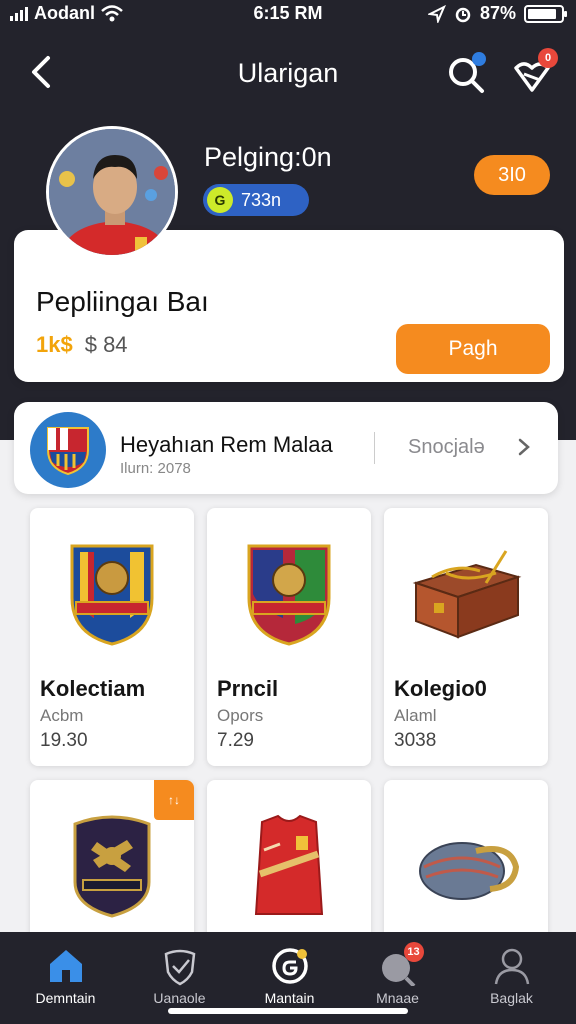 The image size is (576, 1024). I want to click on status-bar: Aodanl 6:15 RM 87%, so click(288, 14).